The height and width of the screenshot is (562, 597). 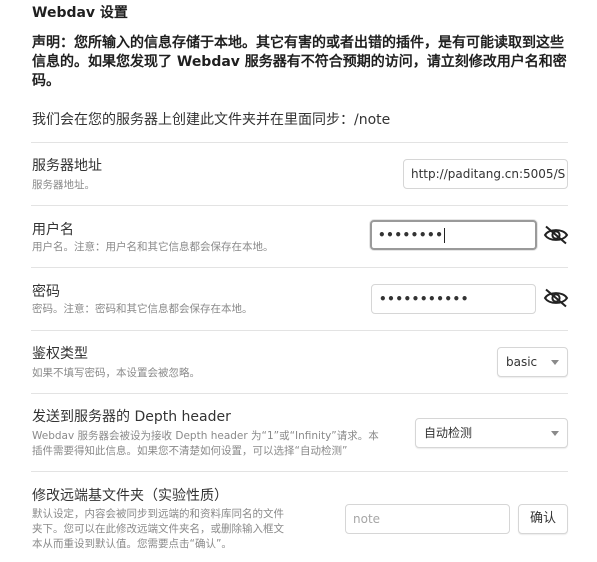 I want to click on remote-folder-desc-line2: 夹下。您可以在此修改远端文件夹名，或删除输入框文, so click(x=158, y=529).